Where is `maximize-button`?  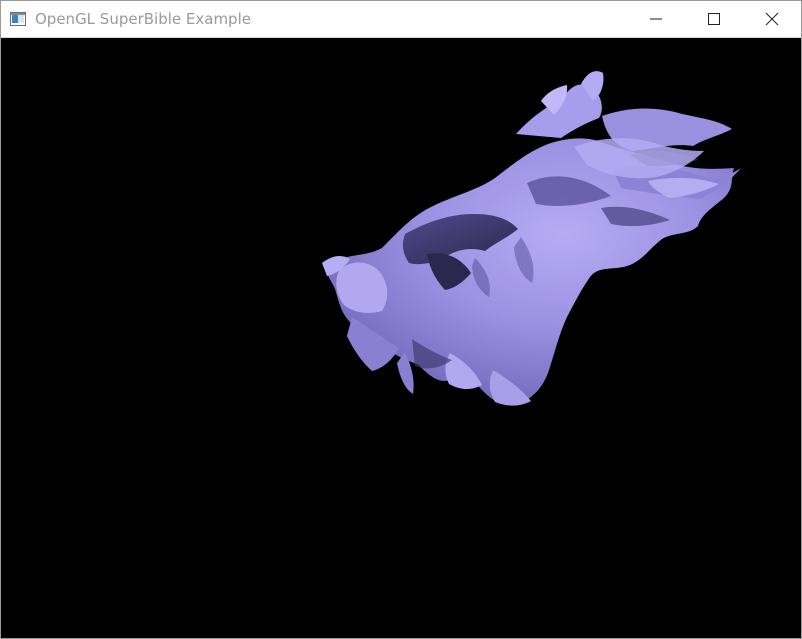 maximize-button is located at coordinates (714, 19).